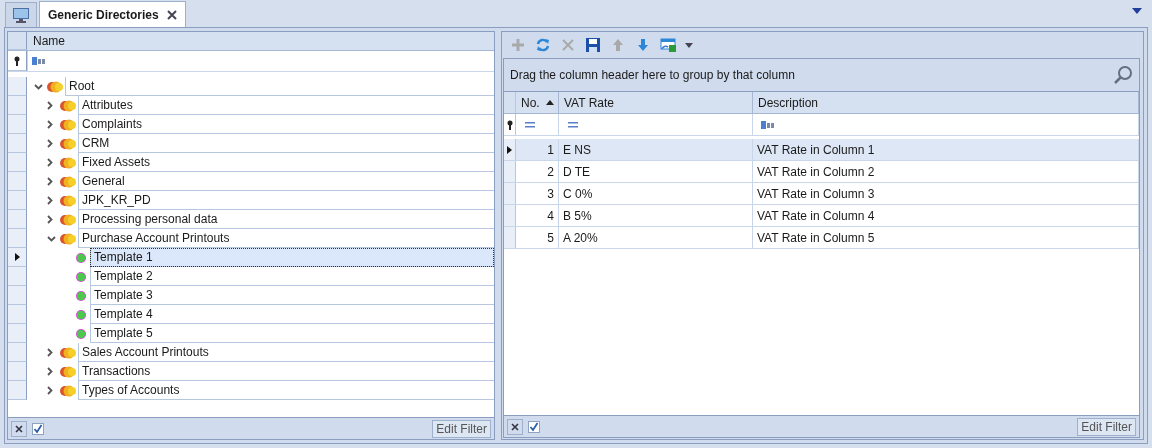 Image resolution: width=1152 pixels, height=448 pixels. What do you see at coordinates (656, 193) in the screenshot?
I see `table-cell: C 0%` at bounding box center [656, 193].